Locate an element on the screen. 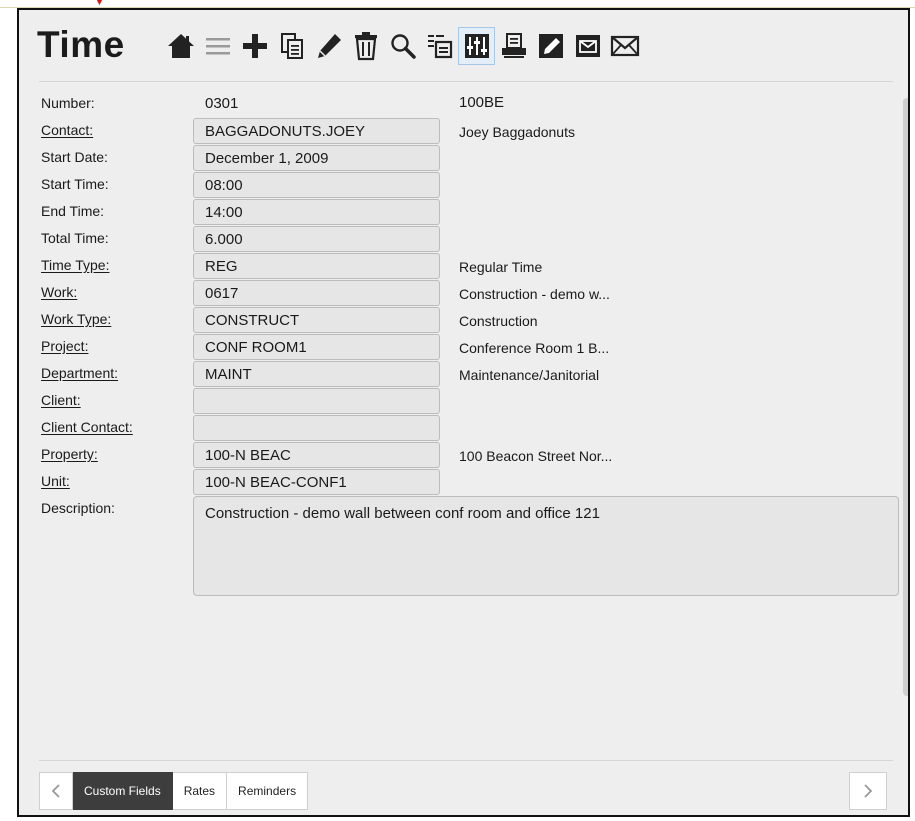 The image size is (915, 821). print-button is located at coordinates (513, 46).